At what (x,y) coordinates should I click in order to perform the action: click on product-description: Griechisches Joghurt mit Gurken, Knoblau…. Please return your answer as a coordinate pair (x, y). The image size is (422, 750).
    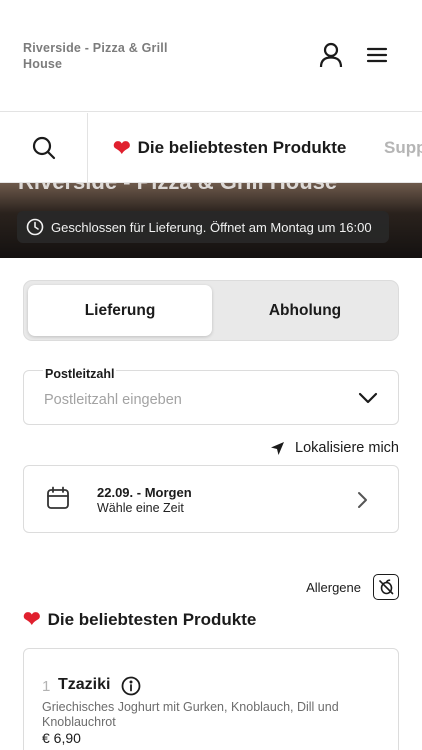
    Looking at the image, I should click on (190, 714).